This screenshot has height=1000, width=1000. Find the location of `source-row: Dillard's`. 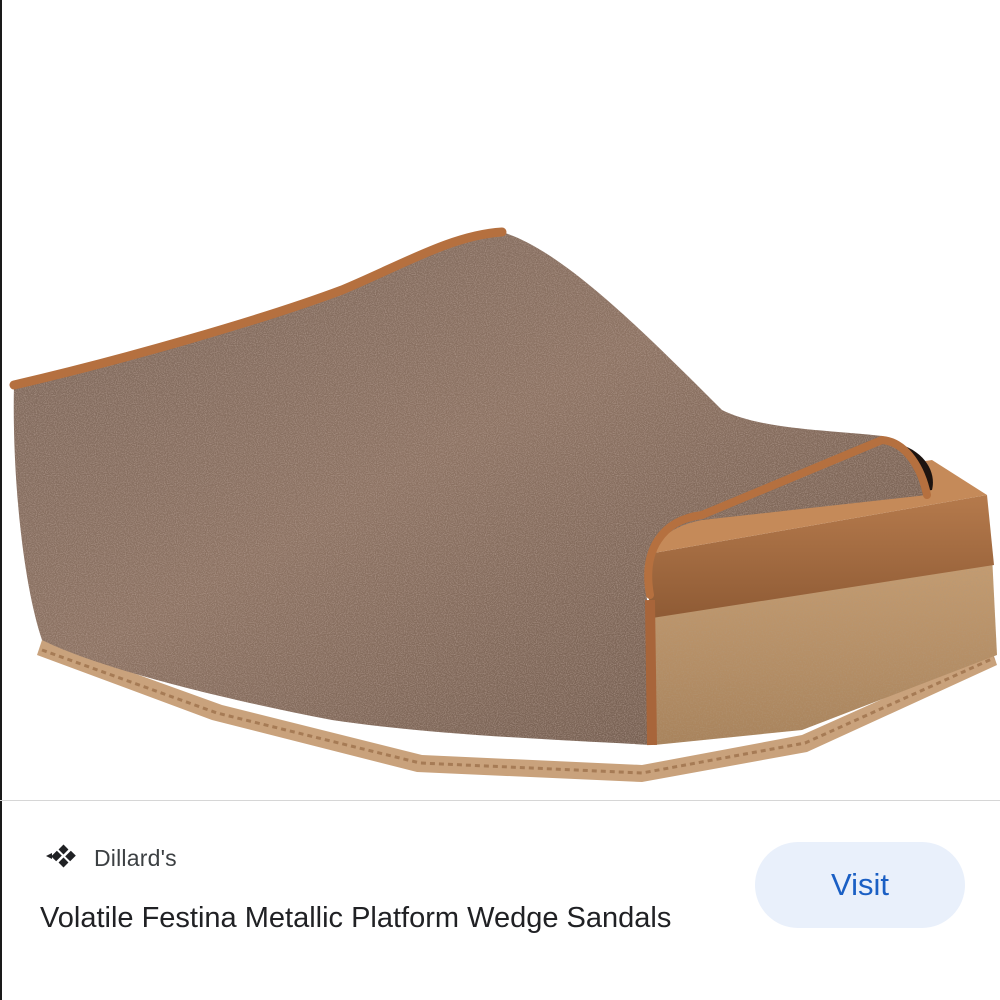

source-row: Dillard's is located at coordinates (110, 858).